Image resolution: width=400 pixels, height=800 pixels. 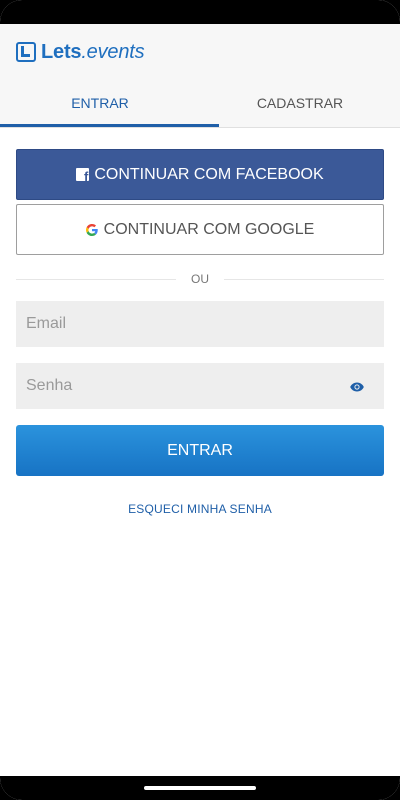 I want to click on continue-with-facebook-button: CONTINUAR COM FACEBOOK, so click(x=200, y=174).